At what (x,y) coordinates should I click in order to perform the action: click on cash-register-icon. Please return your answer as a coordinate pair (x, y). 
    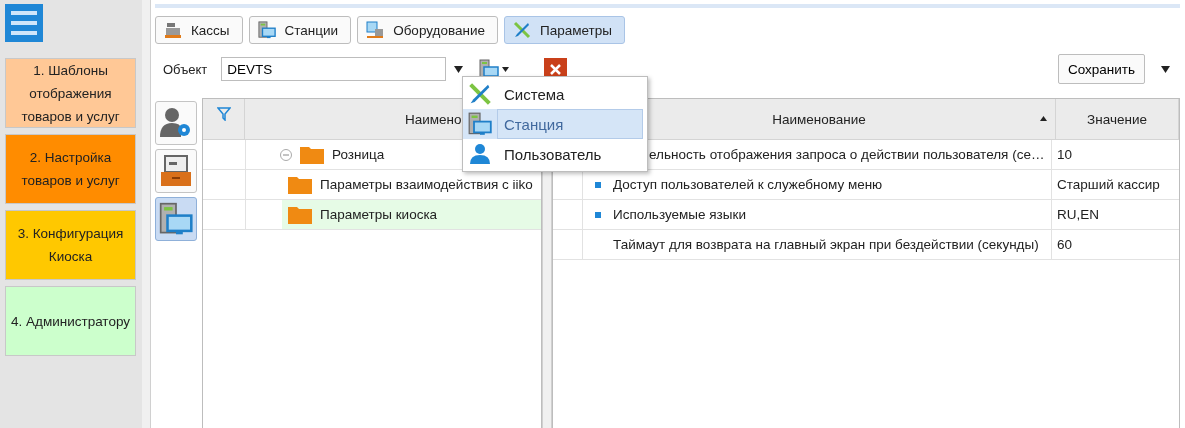
    Looking at the image, I should click on (173, 30).